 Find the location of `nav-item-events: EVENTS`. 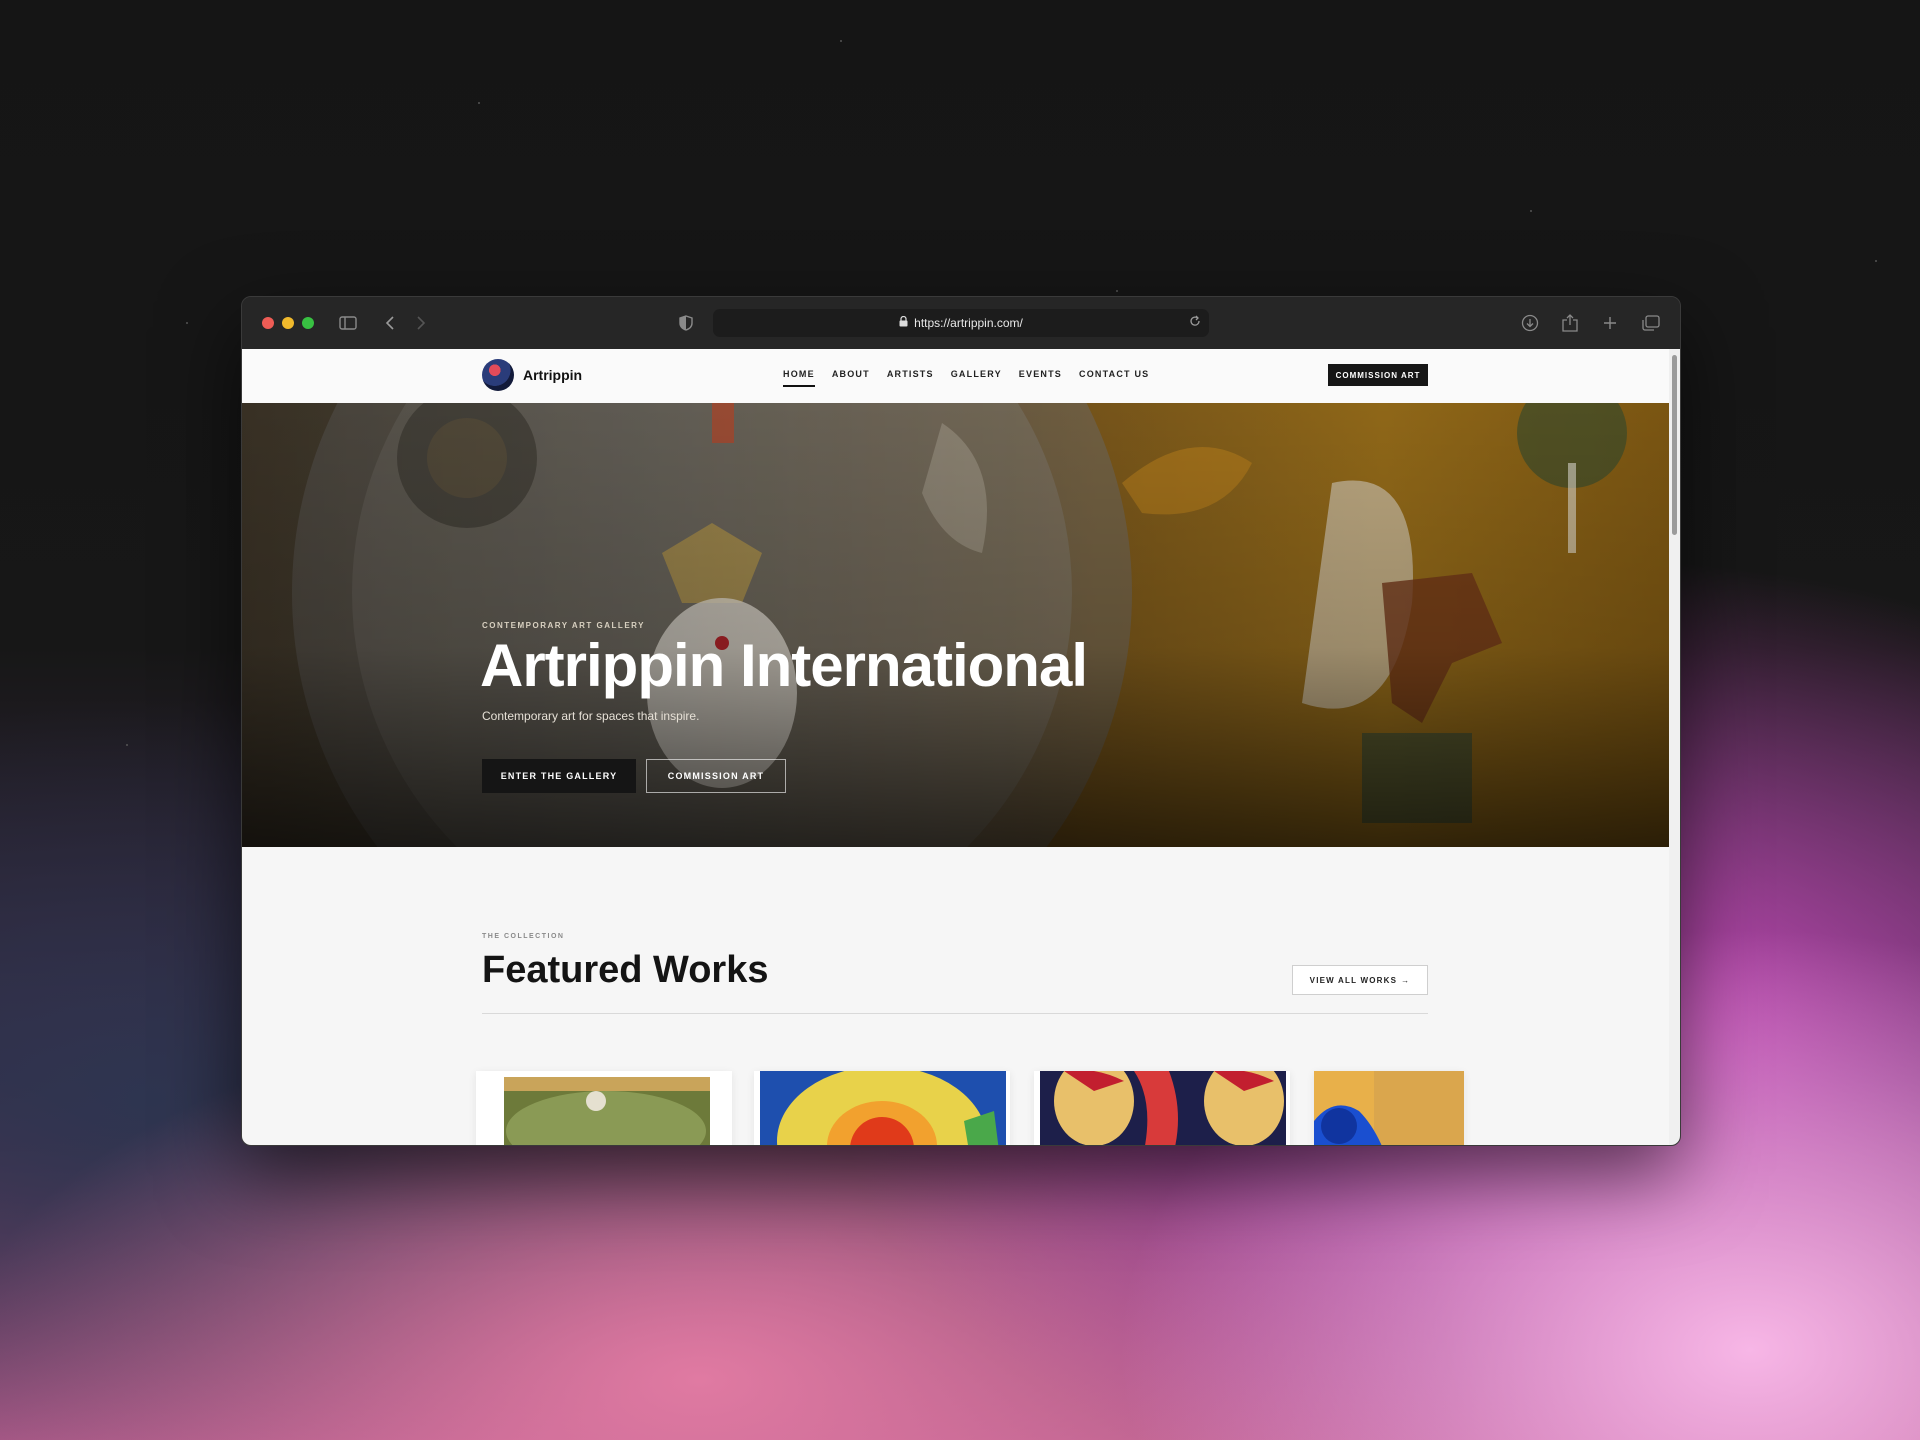

nav-item-events: EVENTS is located at coordinates (1040, 378).